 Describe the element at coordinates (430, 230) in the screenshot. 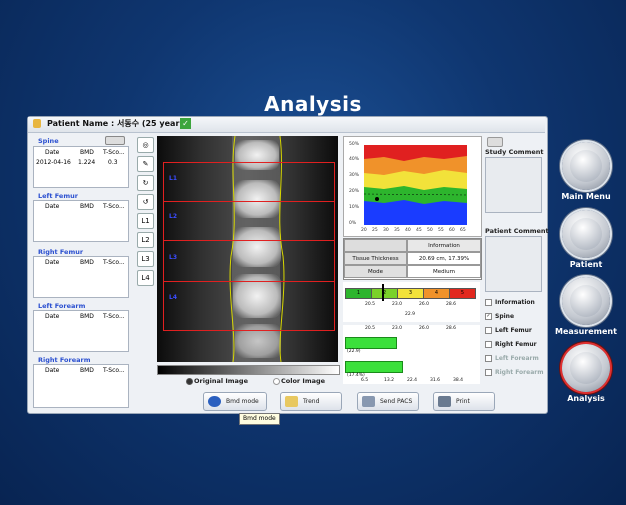

I see `x-tick: 50` at that location.